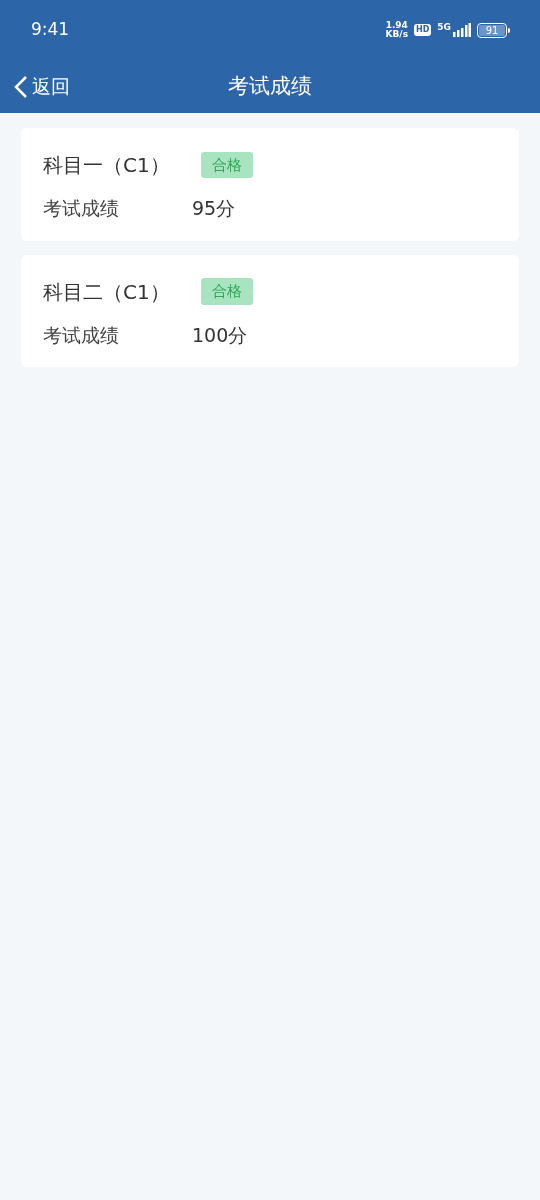  What do you see at coordinates (220, 335) in the screenshot?
I see `score-value: 100分` at bounding box center [220, 335].